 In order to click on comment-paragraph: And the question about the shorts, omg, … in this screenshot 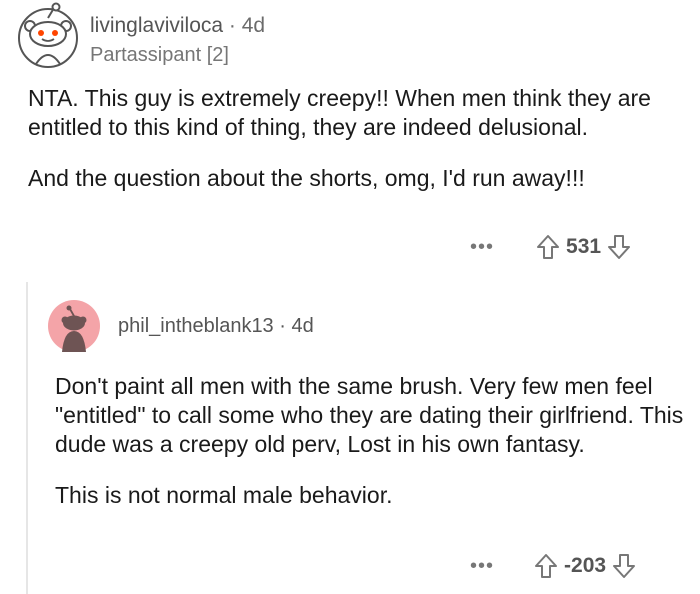, I will do `click(306, 178)`.